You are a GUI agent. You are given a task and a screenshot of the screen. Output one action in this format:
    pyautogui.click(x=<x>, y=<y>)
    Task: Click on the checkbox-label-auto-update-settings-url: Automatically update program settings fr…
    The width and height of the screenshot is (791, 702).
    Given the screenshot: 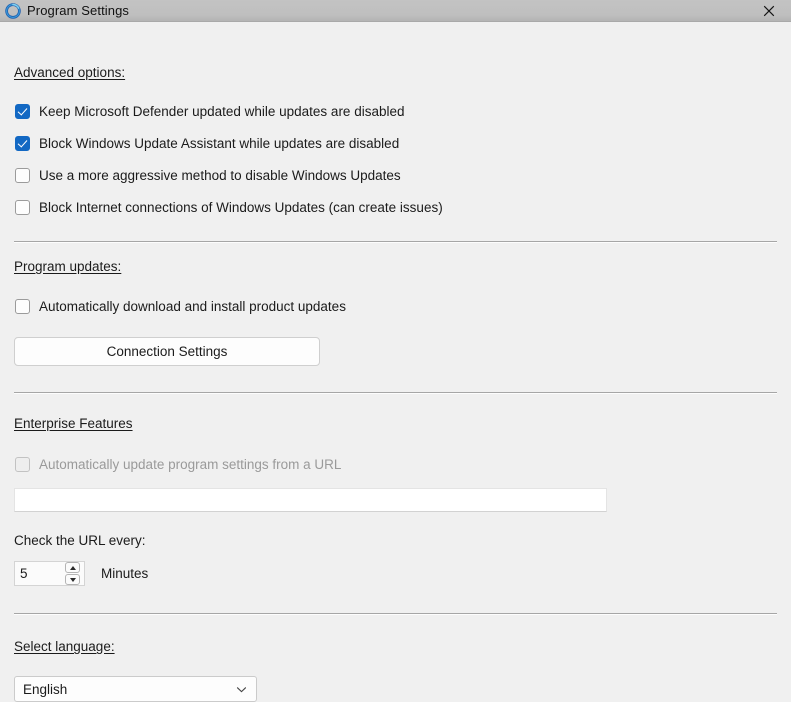 What is the action you would take?
    pyautogui.click(x=190, y=464)
    